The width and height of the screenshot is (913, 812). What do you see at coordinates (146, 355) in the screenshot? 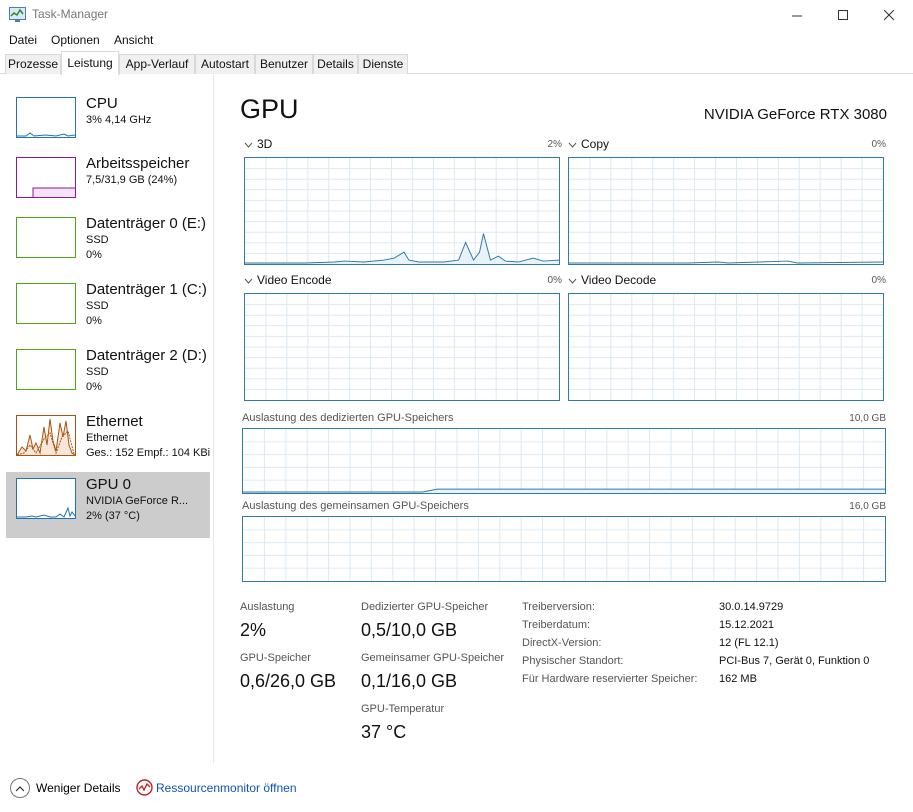
I see `resource-name: Datenträger 2 (D:)` at bounding box center [146, 355].